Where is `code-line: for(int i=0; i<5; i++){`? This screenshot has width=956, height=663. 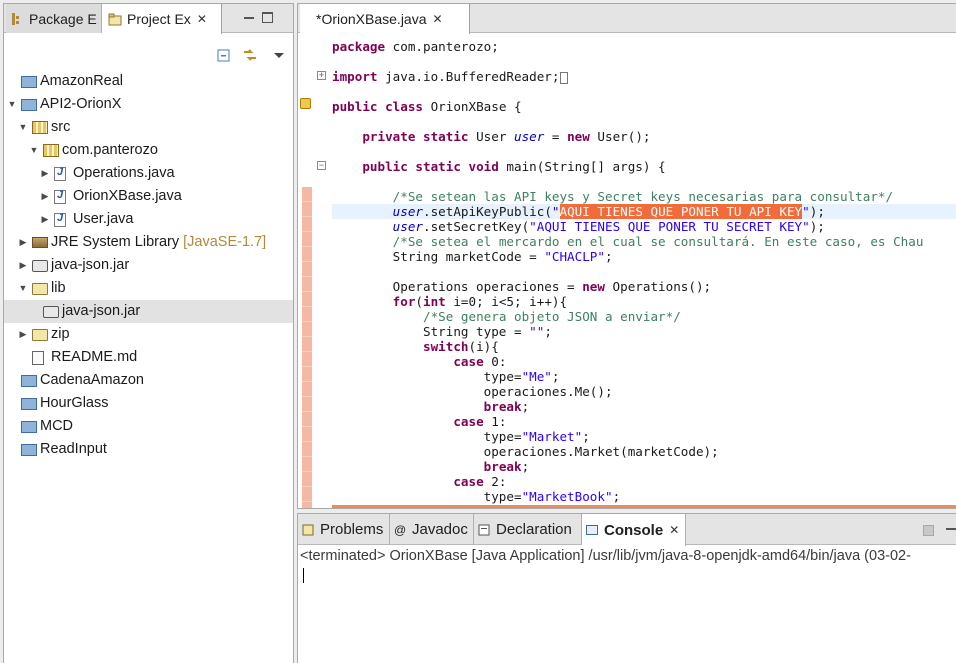 code-line: for(int i=0; i<5; i++){ is located at coordinates (449, 301).